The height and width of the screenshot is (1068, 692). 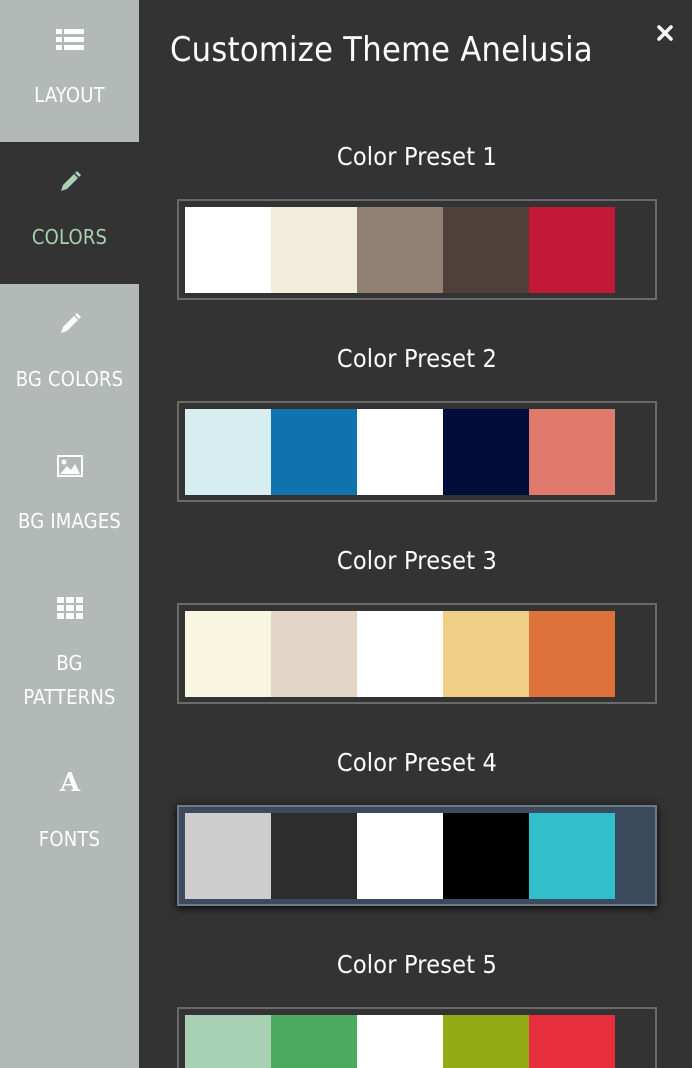 What do you see at coordinates (69, 839) in the screenshot?
I see `sidebar-item-label: FONTS` at bounding box center [69, 839].